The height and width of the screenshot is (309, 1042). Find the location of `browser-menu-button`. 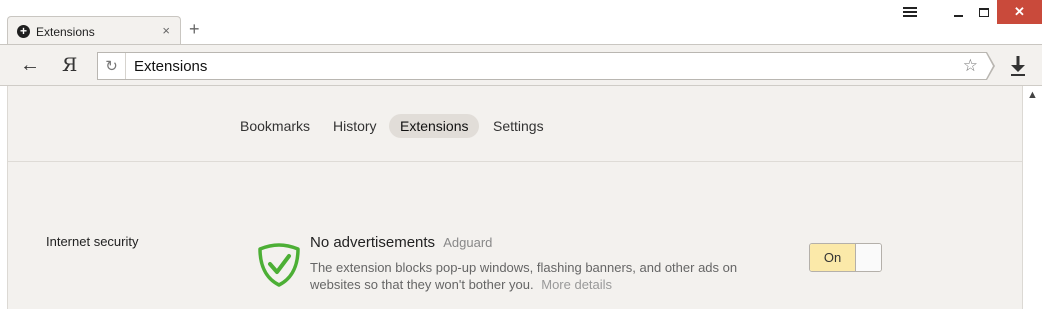

browser-menu-button is located at coordinates (910, 12).